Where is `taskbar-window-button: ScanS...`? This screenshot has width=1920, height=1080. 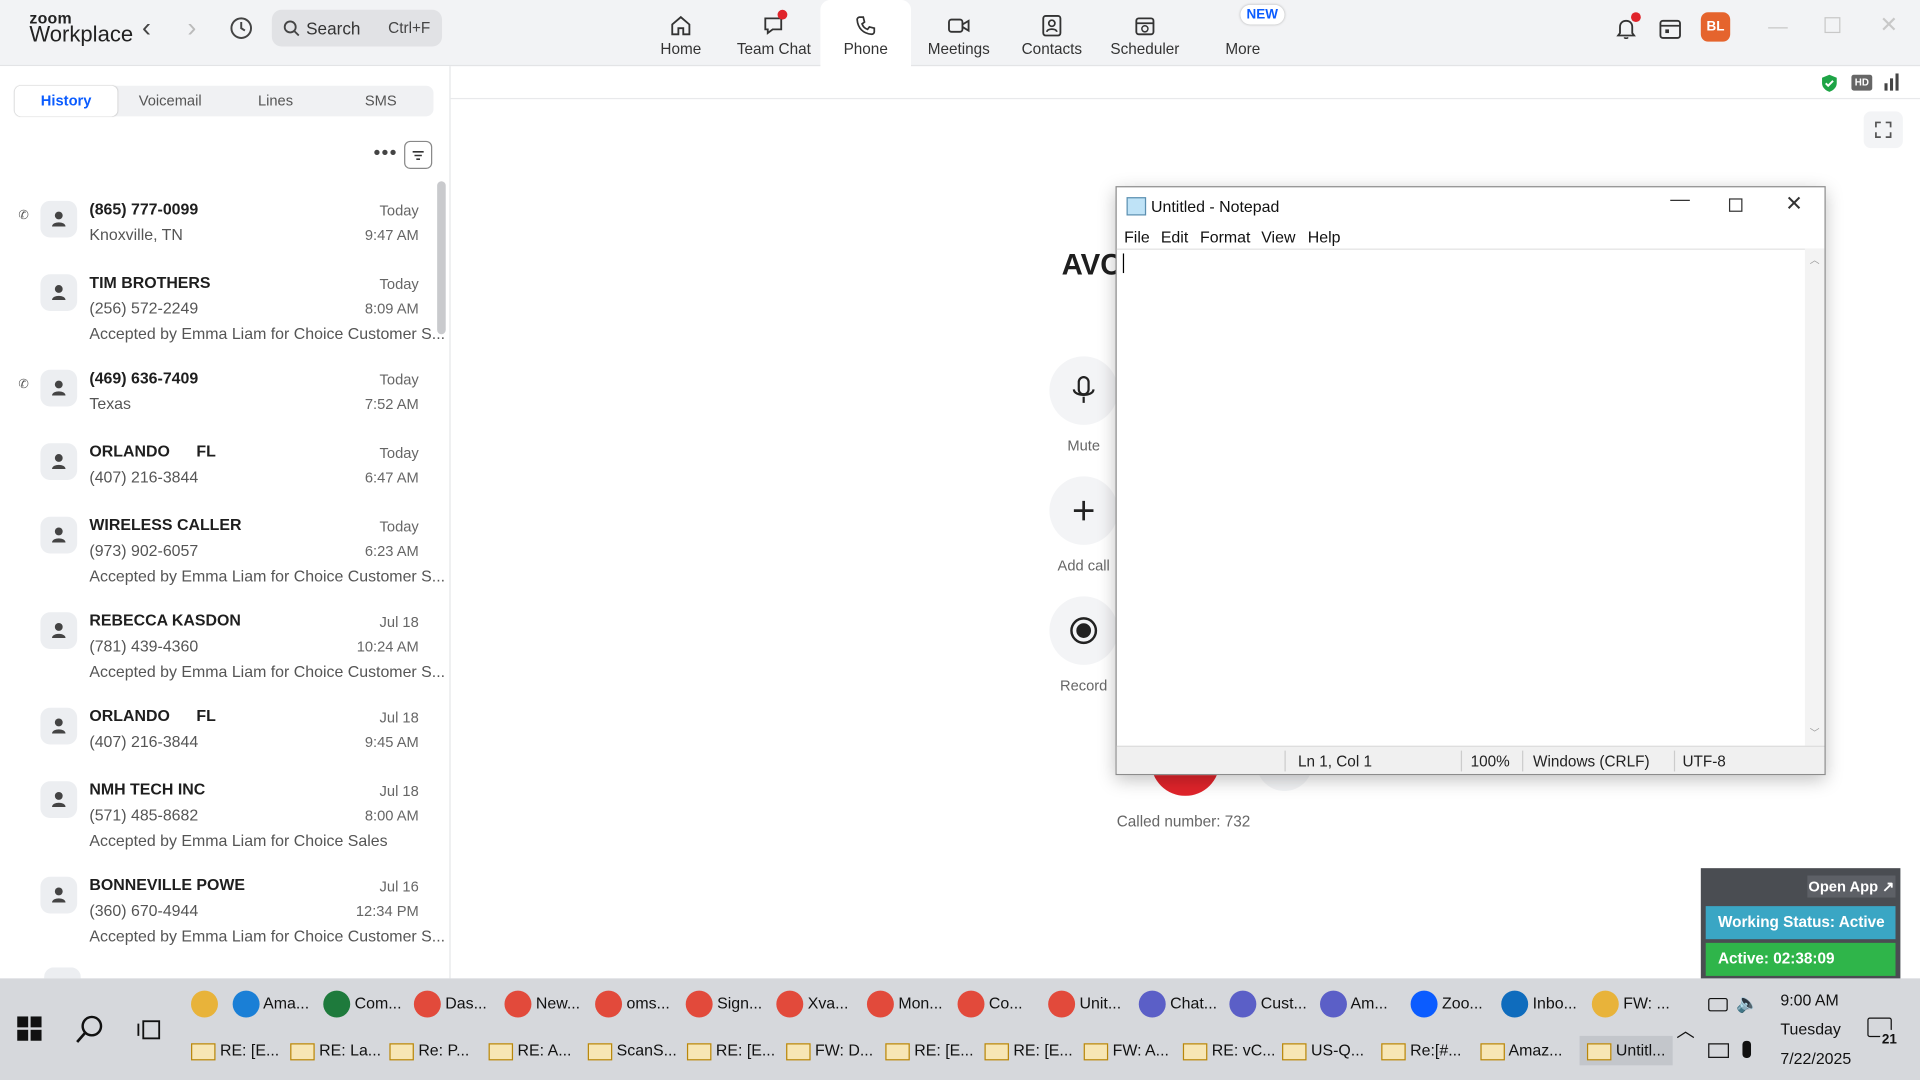
taskbar-window-button: ScanS... is located at coordinates (632, 1050).